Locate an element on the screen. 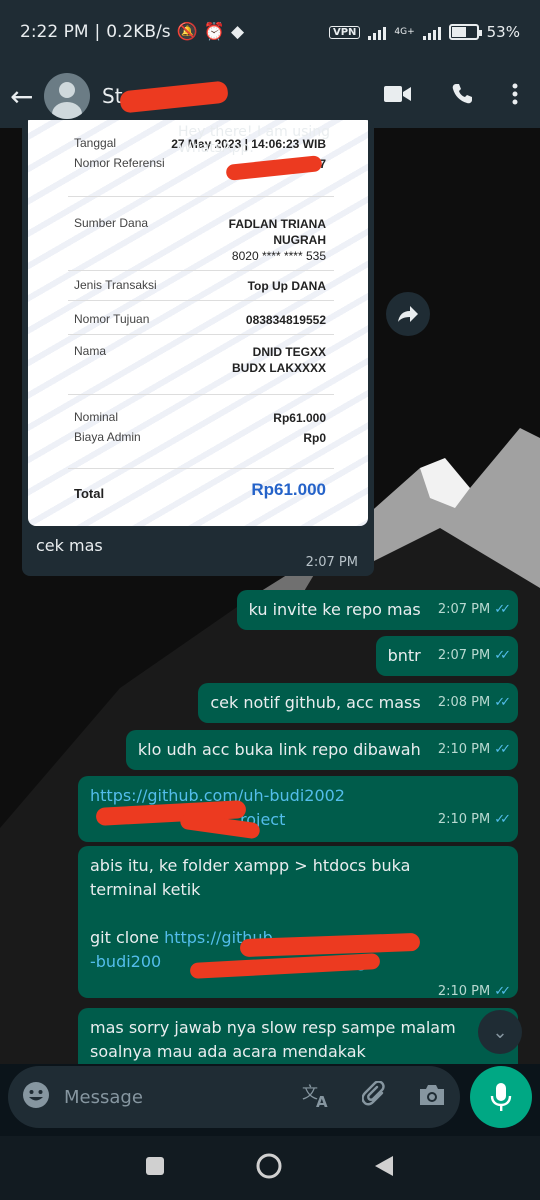  outgoing-message: bntr 2:07 PM ✓✓ is located at coordinates (446, 656).